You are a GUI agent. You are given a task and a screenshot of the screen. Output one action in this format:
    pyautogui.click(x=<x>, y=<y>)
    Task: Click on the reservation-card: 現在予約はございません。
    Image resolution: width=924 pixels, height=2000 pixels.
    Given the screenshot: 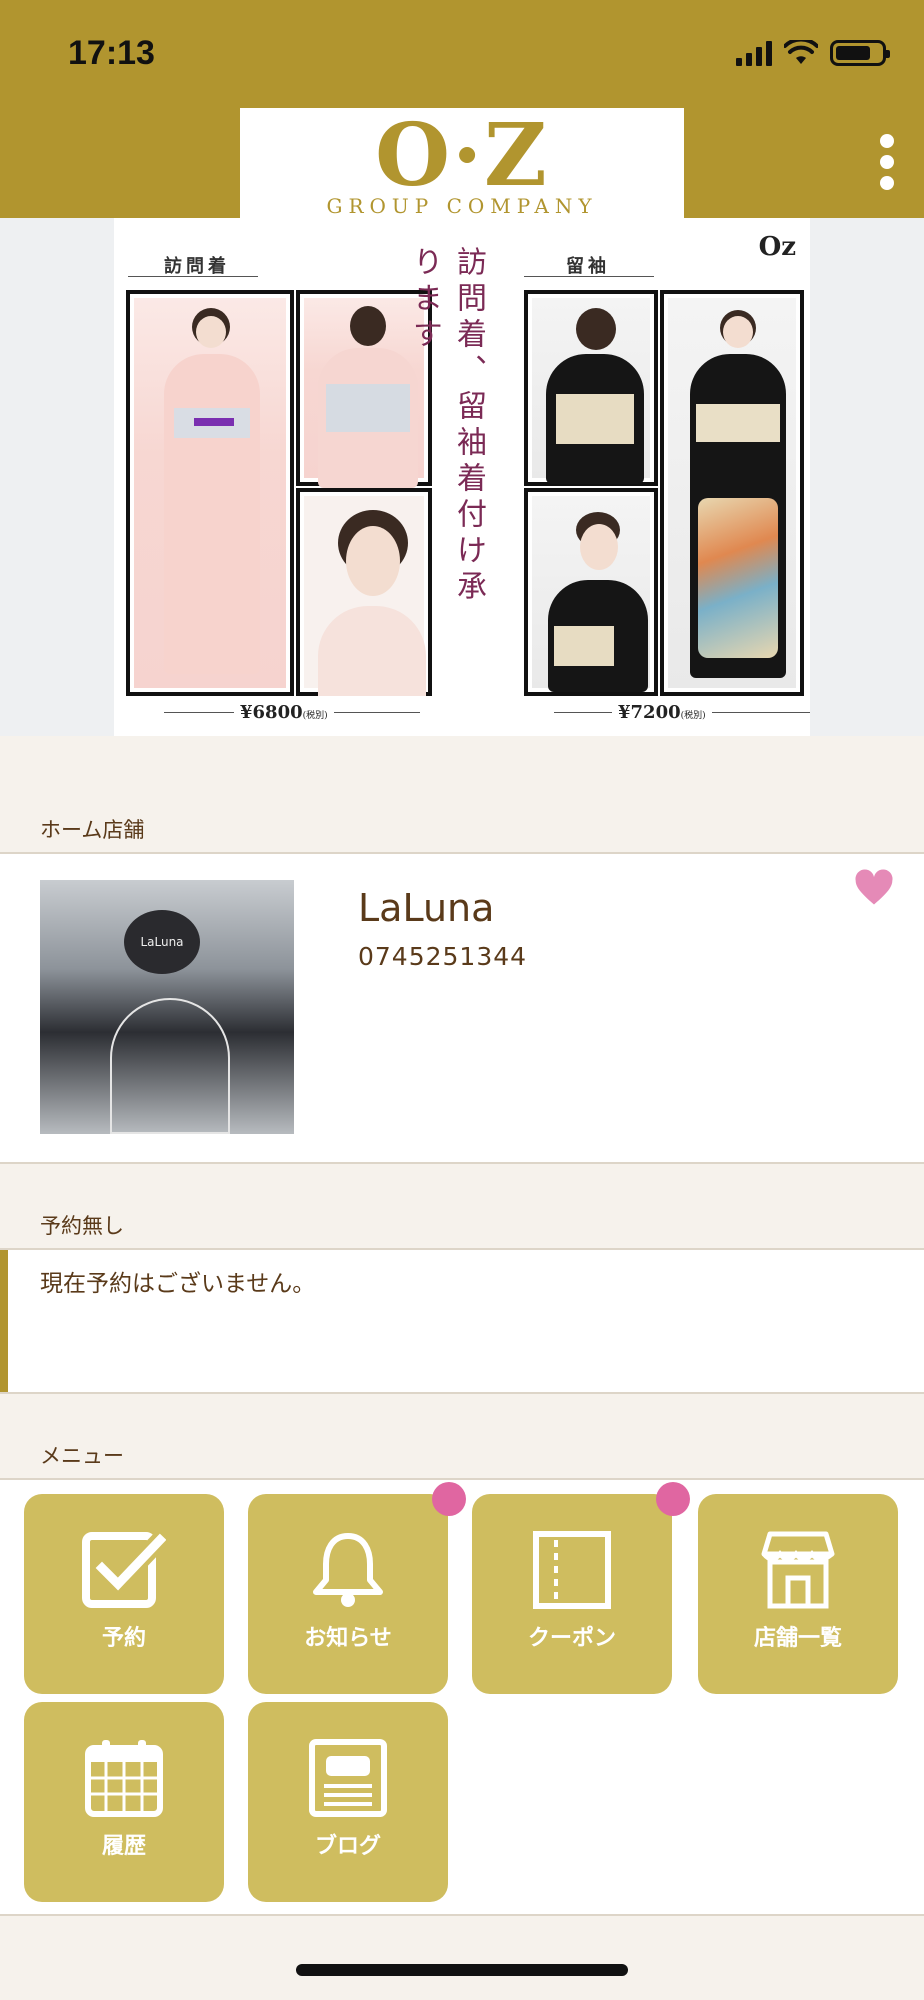 What is the action you would take?
    pyautogui.click(x=462, y=1321)
    